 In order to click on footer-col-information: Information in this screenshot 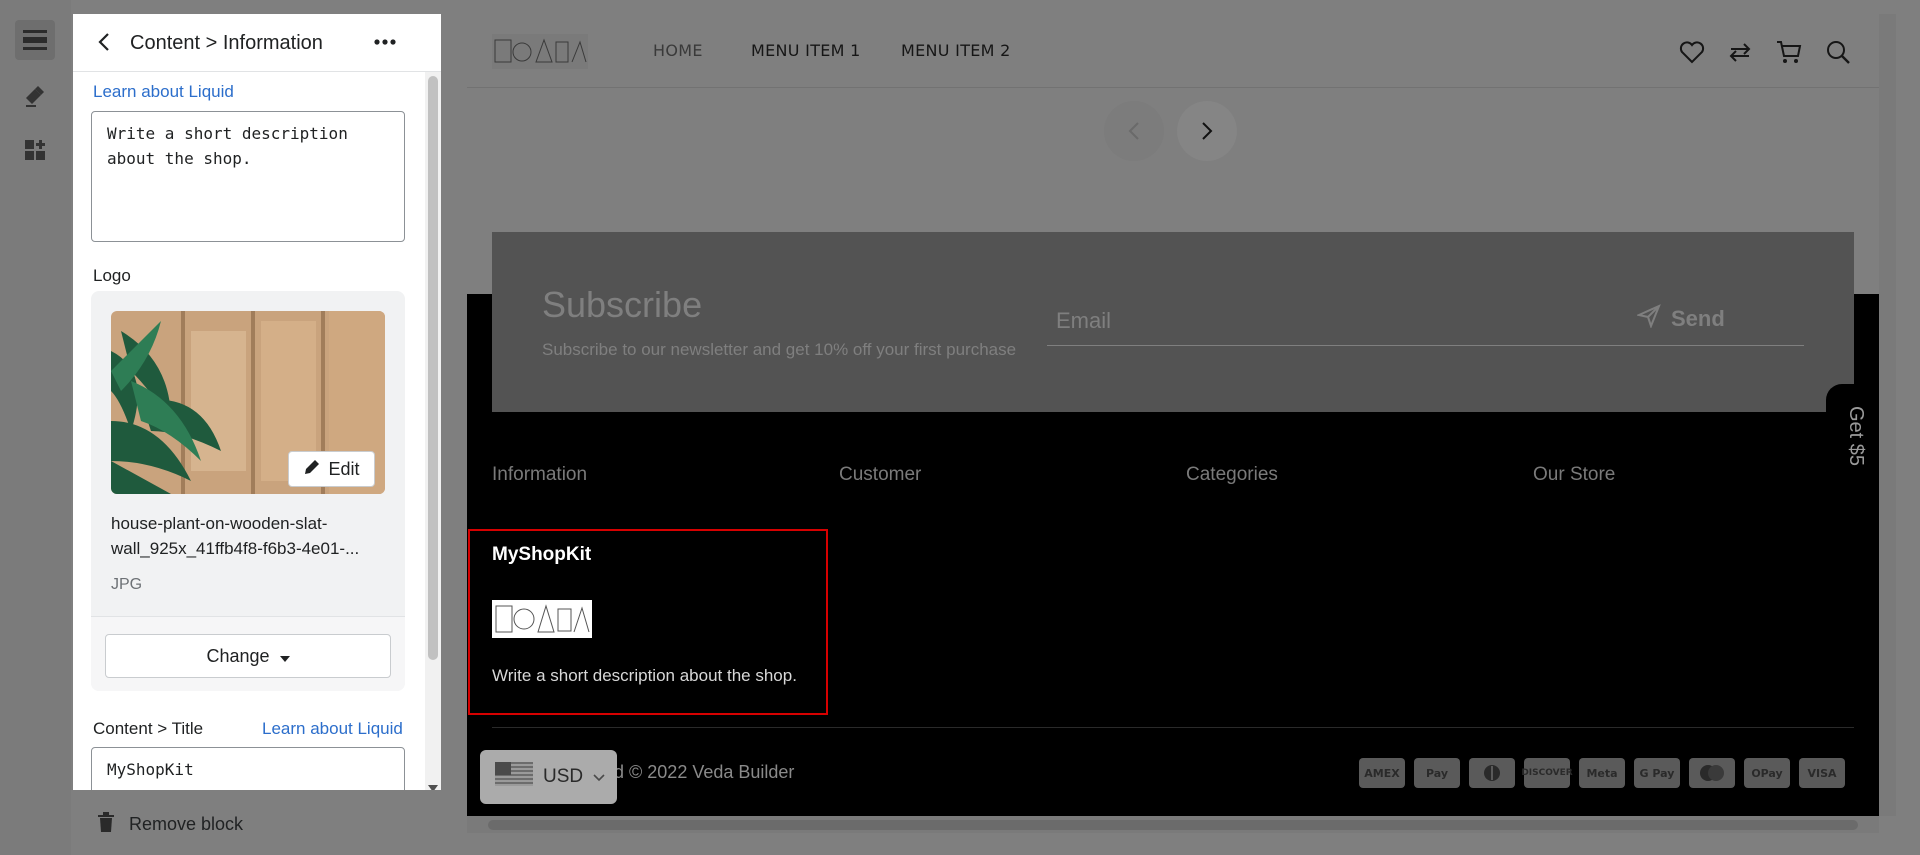, I will do `click(540, 474)`.